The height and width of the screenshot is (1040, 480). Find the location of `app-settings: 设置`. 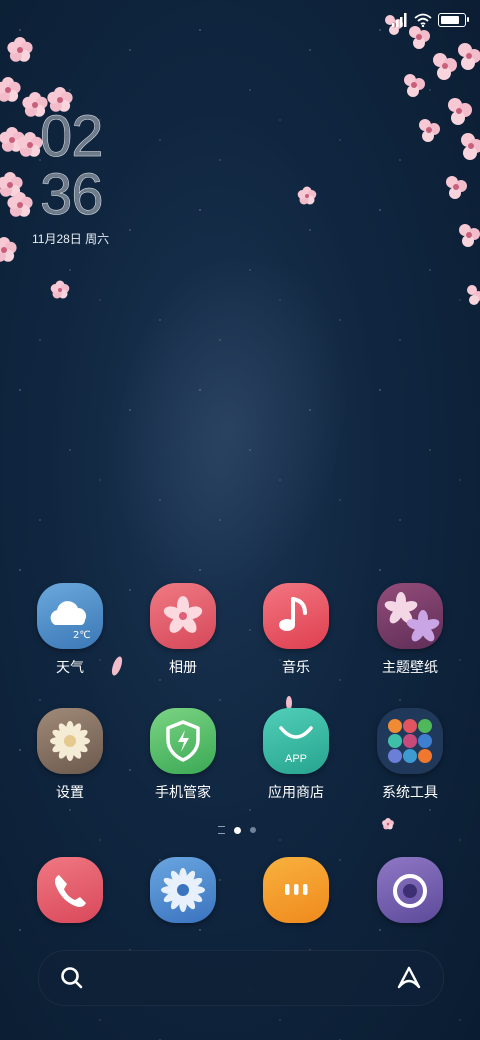

app-settings: 设置 is located at coordinates (70, 755).